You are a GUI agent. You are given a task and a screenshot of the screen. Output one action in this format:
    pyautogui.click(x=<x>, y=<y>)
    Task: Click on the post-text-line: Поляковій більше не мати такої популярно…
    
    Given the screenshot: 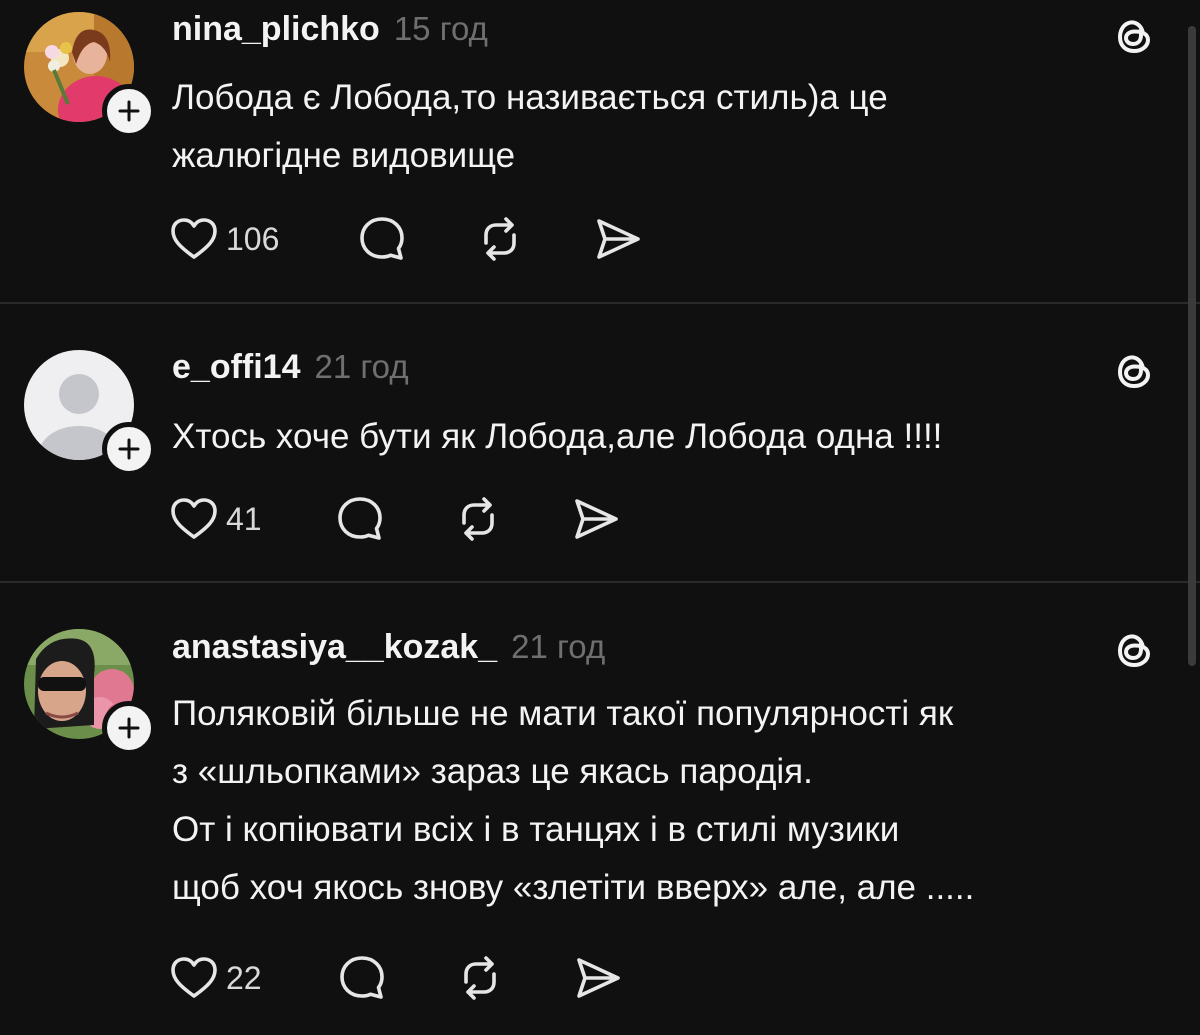 What is the action you would take?
    pyautogui.click(x=563, y=713)
    